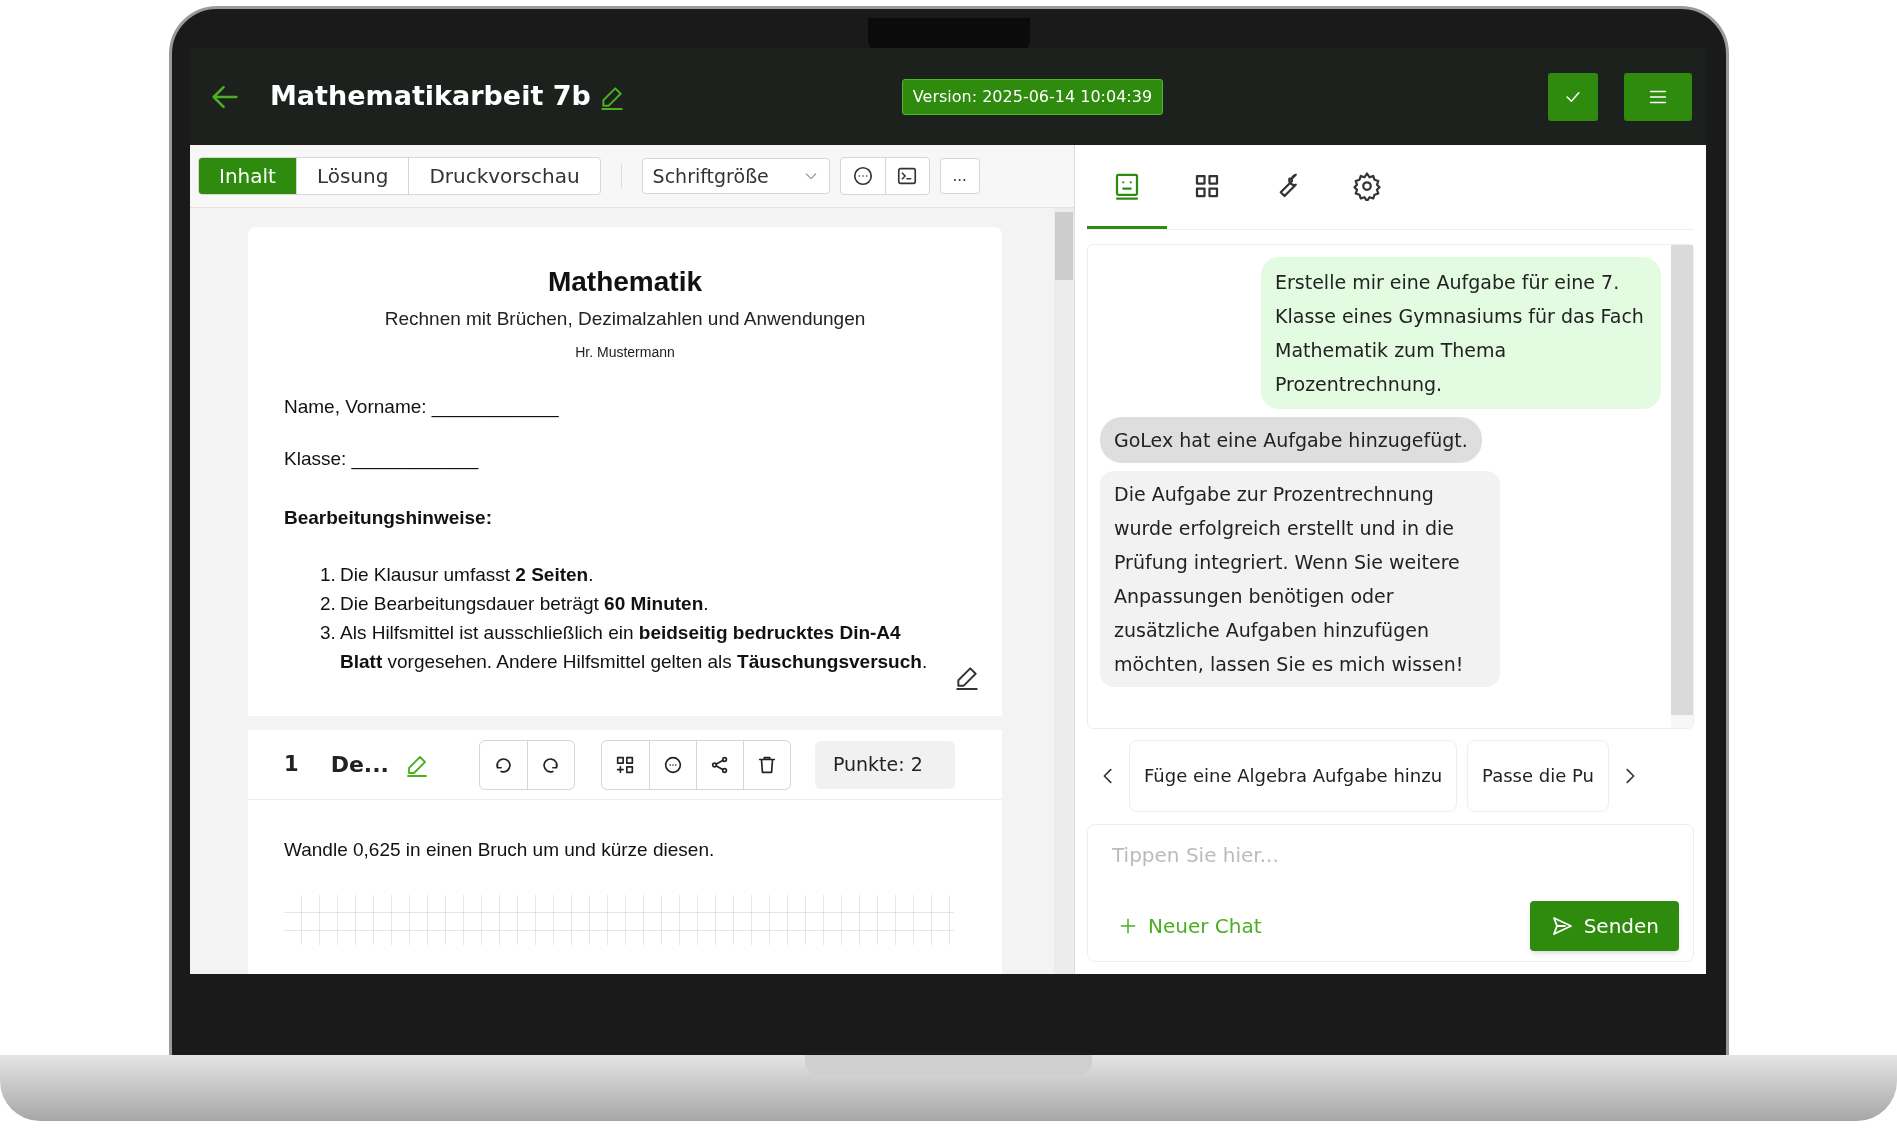 The height and width of the screenshot is (1130, 1897). Describe the element at coordinates (884, 764) in the screenshot. I see `points-field: Punkte: 2` at that location.